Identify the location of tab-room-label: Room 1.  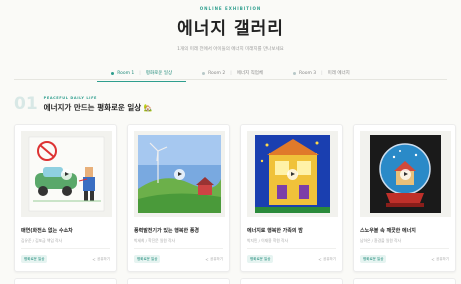
(126, 73).